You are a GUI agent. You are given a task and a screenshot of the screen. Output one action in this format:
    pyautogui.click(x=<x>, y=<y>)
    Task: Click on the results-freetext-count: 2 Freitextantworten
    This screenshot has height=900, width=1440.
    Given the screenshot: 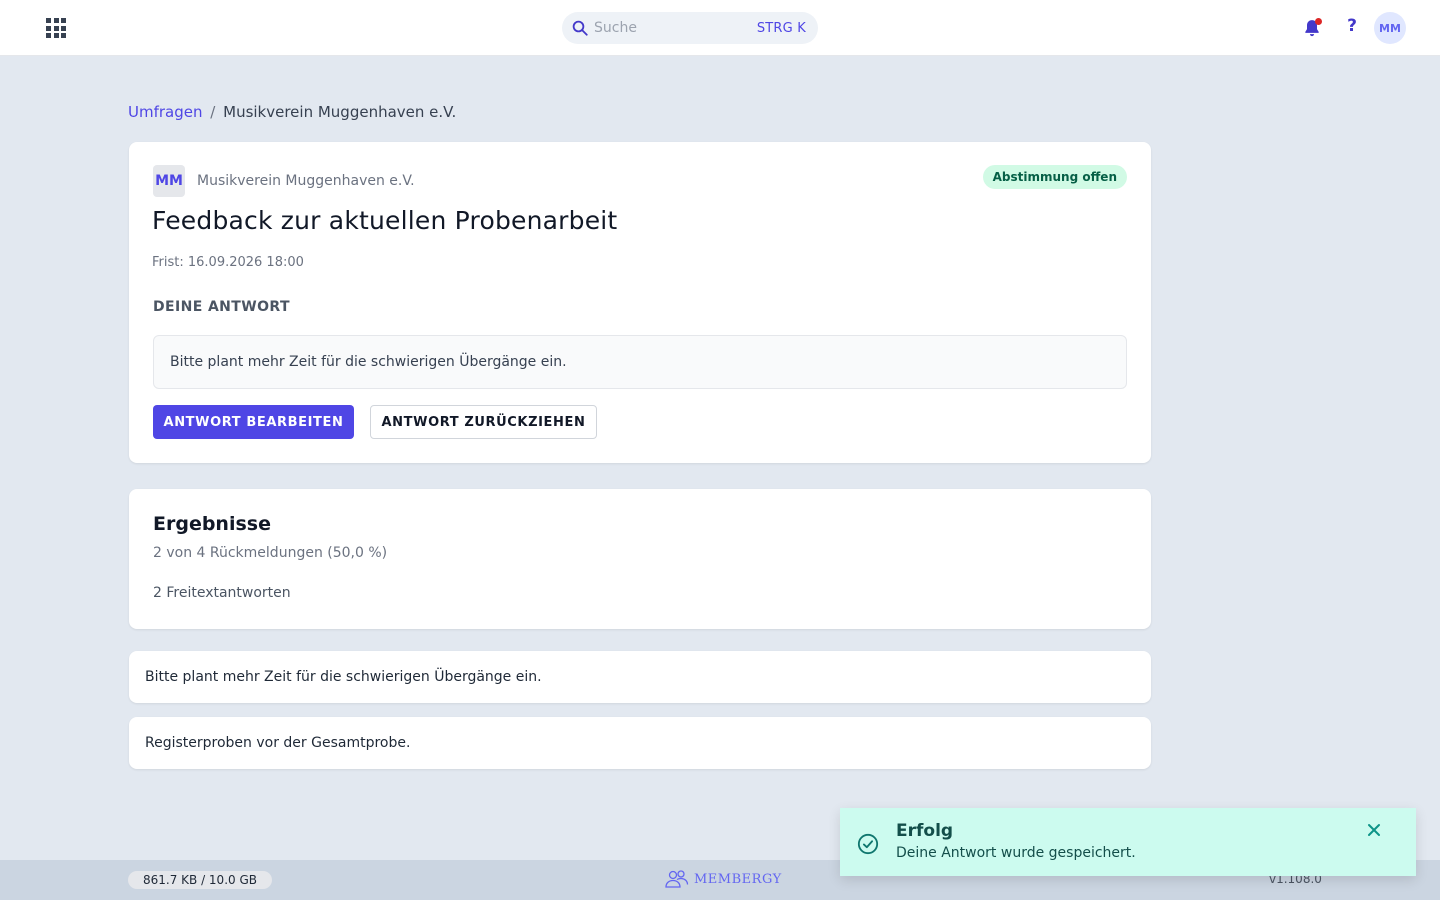 What is the action you would take?
    pyautogui.click(x=222, y=593)
    